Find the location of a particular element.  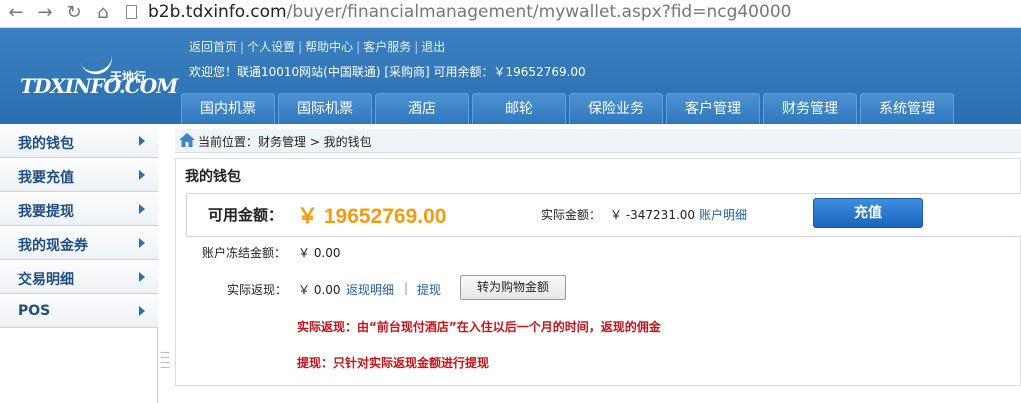

link-logout: 退出 is located at coordinates (433, 47).